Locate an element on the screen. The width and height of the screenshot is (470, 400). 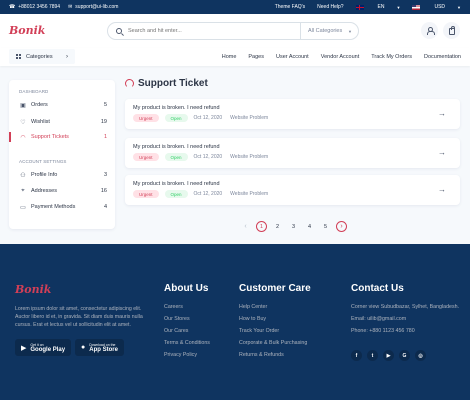
nav-link-track-orders: Track My Orders is located at coordinates (391, 57).